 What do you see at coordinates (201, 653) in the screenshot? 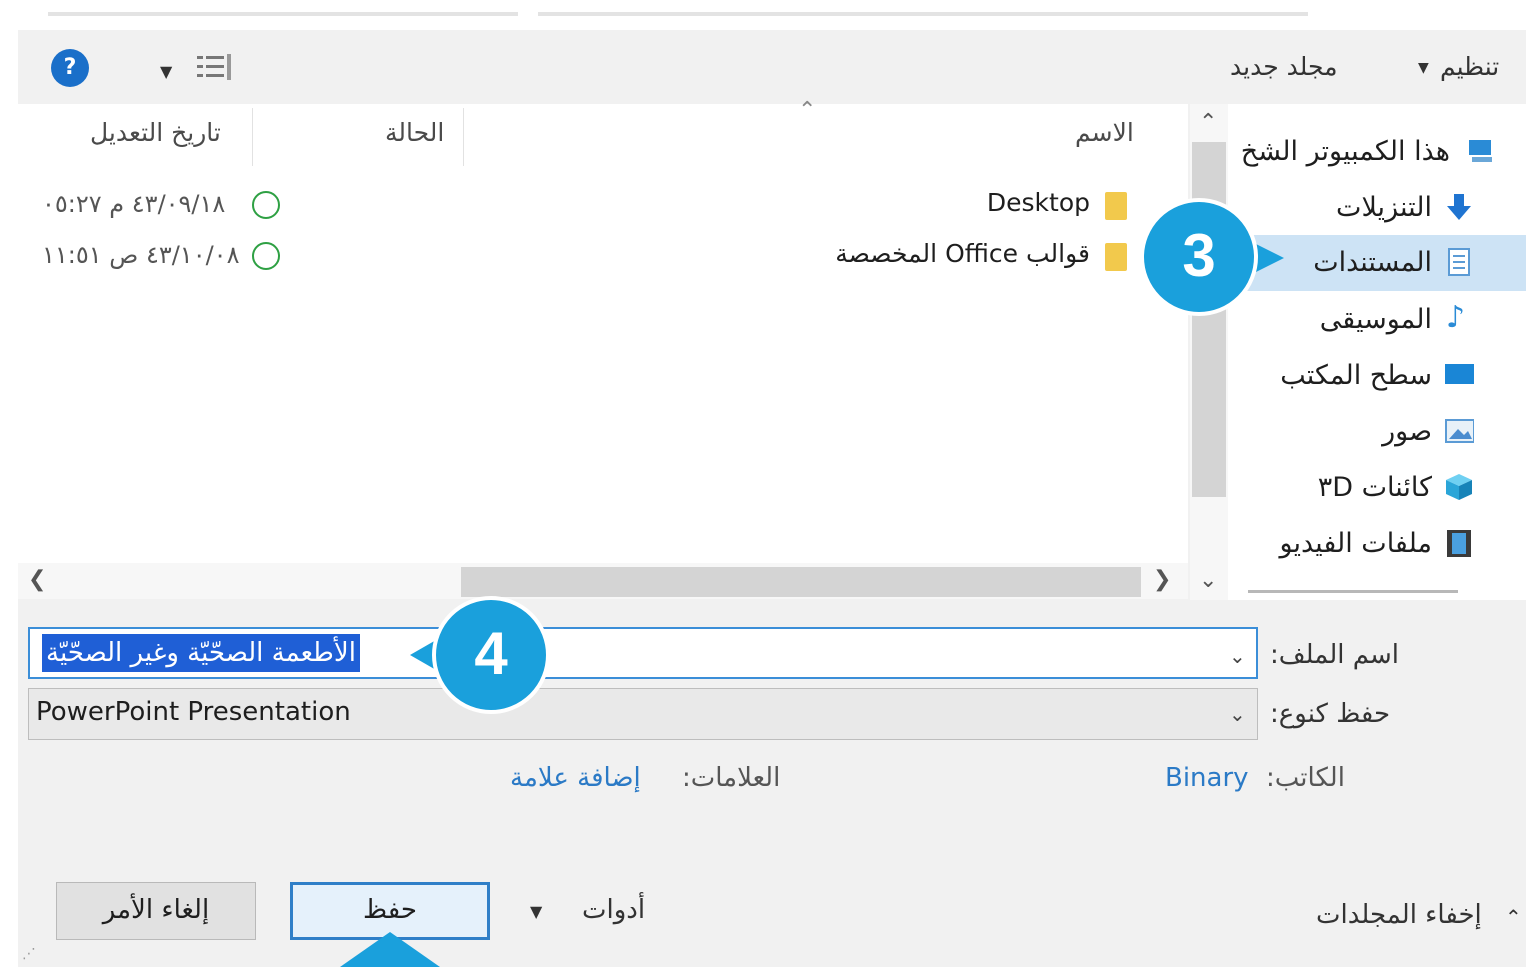
I see `filename-selected-text: الأطعمة الصحّيّة وغير الصحّيّة` at bounding box center [201, 653].